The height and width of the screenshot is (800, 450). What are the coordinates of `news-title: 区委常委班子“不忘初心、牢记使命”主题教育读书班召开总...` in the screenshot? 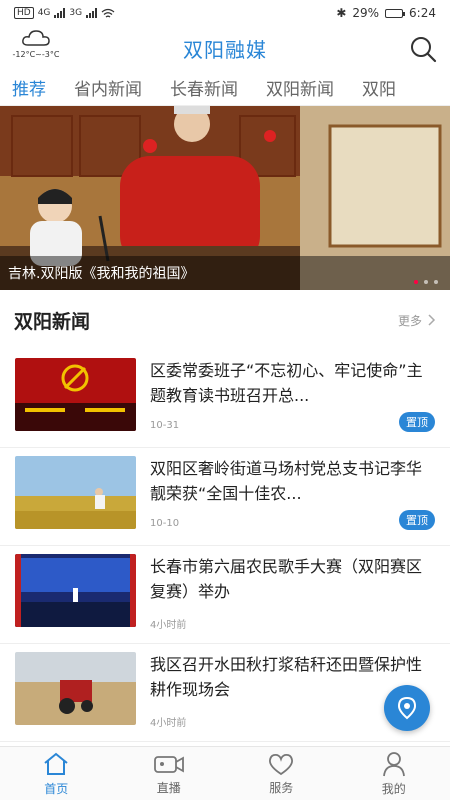 It's located at (286, 383).